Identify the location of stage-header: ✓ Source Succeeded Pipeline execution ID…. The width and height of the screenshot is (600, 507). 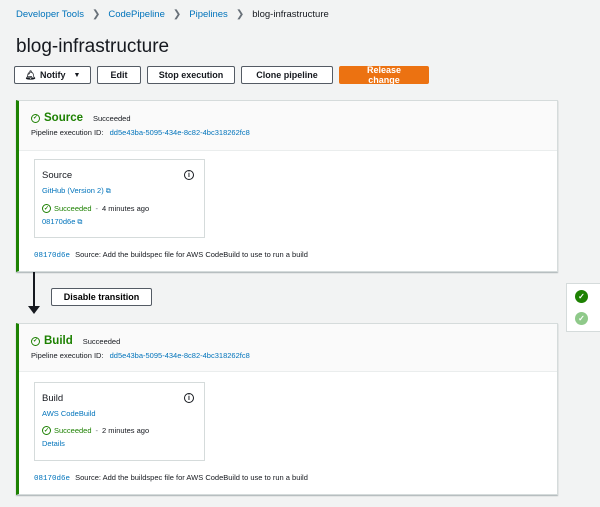
(288, 126).